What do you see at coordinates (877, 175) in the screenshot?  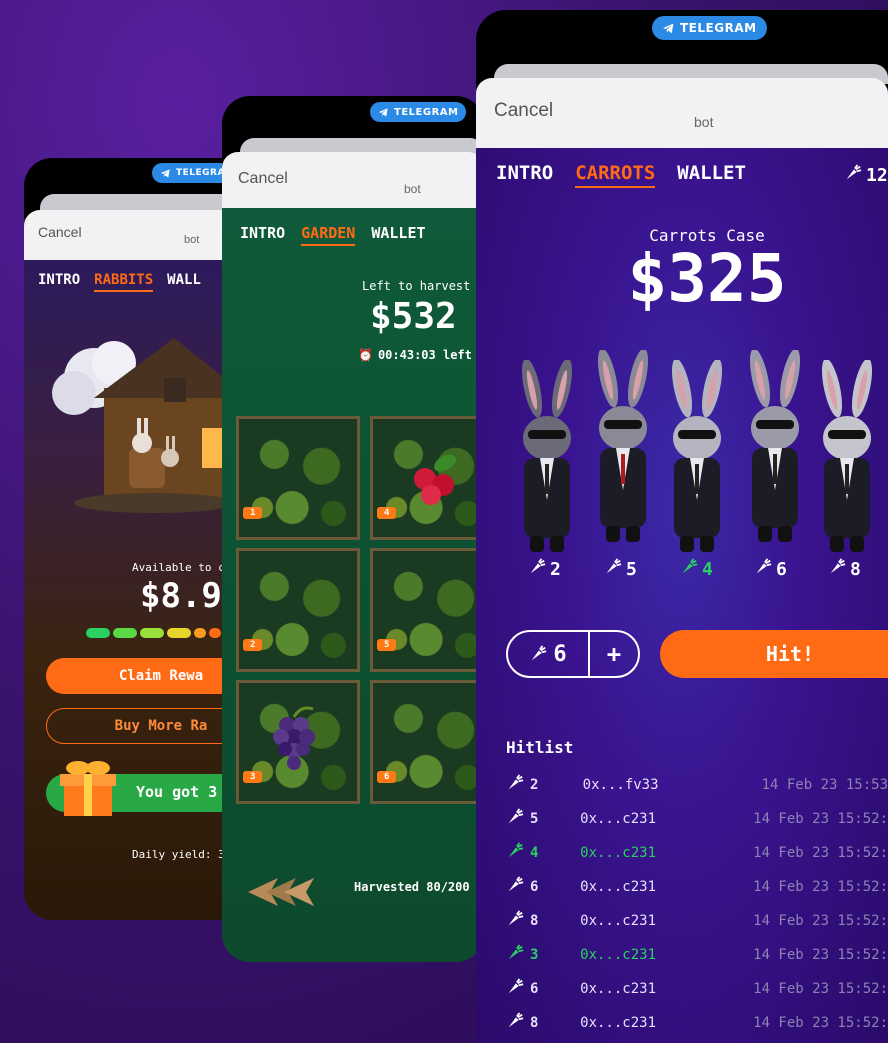 I see `balance-value: 12.` at bounding box center [877, 175].